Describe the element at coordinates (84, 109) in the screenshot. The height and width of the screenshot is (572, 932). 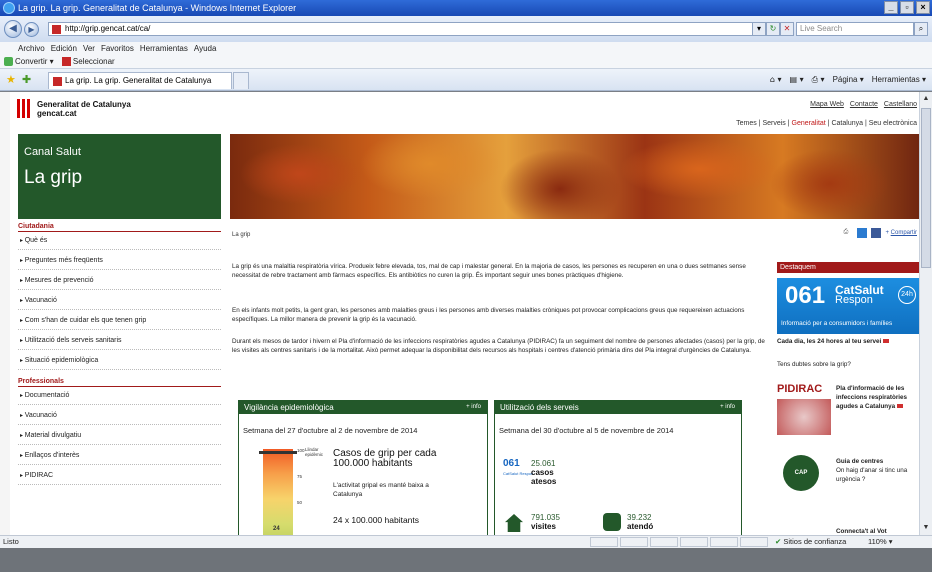
I see `brand: Generalitat de Catalunya gencat.cat` at that location.